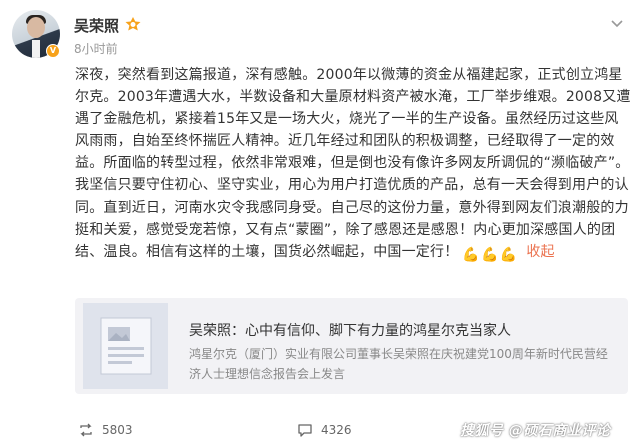  Describe the element at coordinates (117, 430) in the screenshot. I see `repost-count: 5803` at that location.